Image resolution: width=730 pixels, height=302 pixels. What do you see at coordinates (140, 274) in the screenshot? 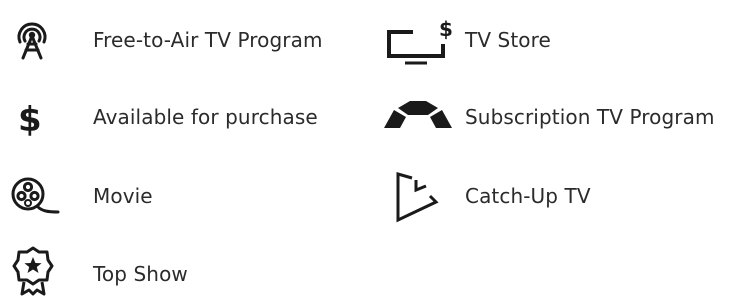
I see `legend-label: Top Show` at bounding box center [140, 274].